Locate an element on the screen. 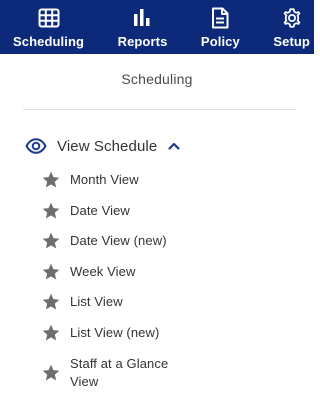 This screenshot has height=405, width=320. section-label: View Schedule is located at coordinates (107, 146).